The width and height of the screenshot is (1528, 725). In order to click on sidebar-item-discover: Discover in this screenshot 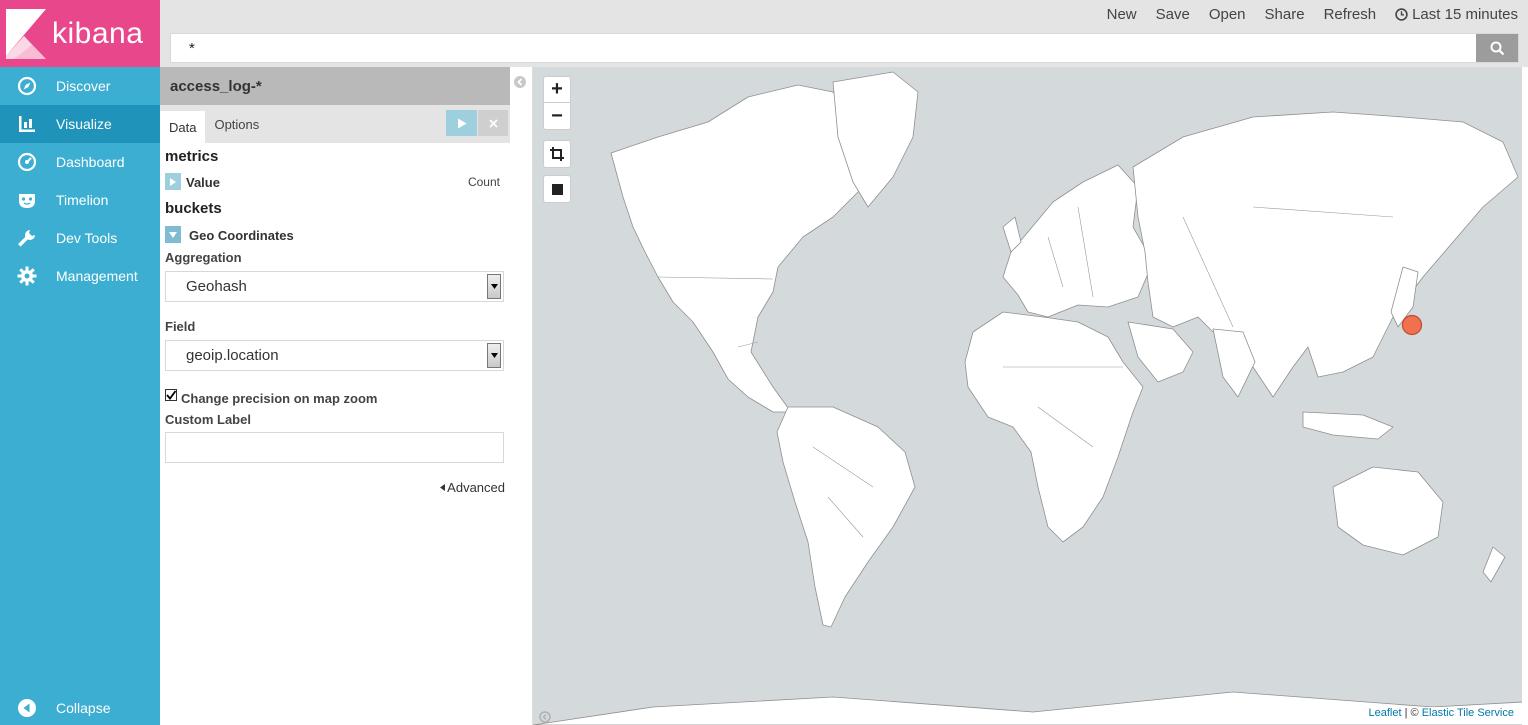, I will do `click(80, 86)`.